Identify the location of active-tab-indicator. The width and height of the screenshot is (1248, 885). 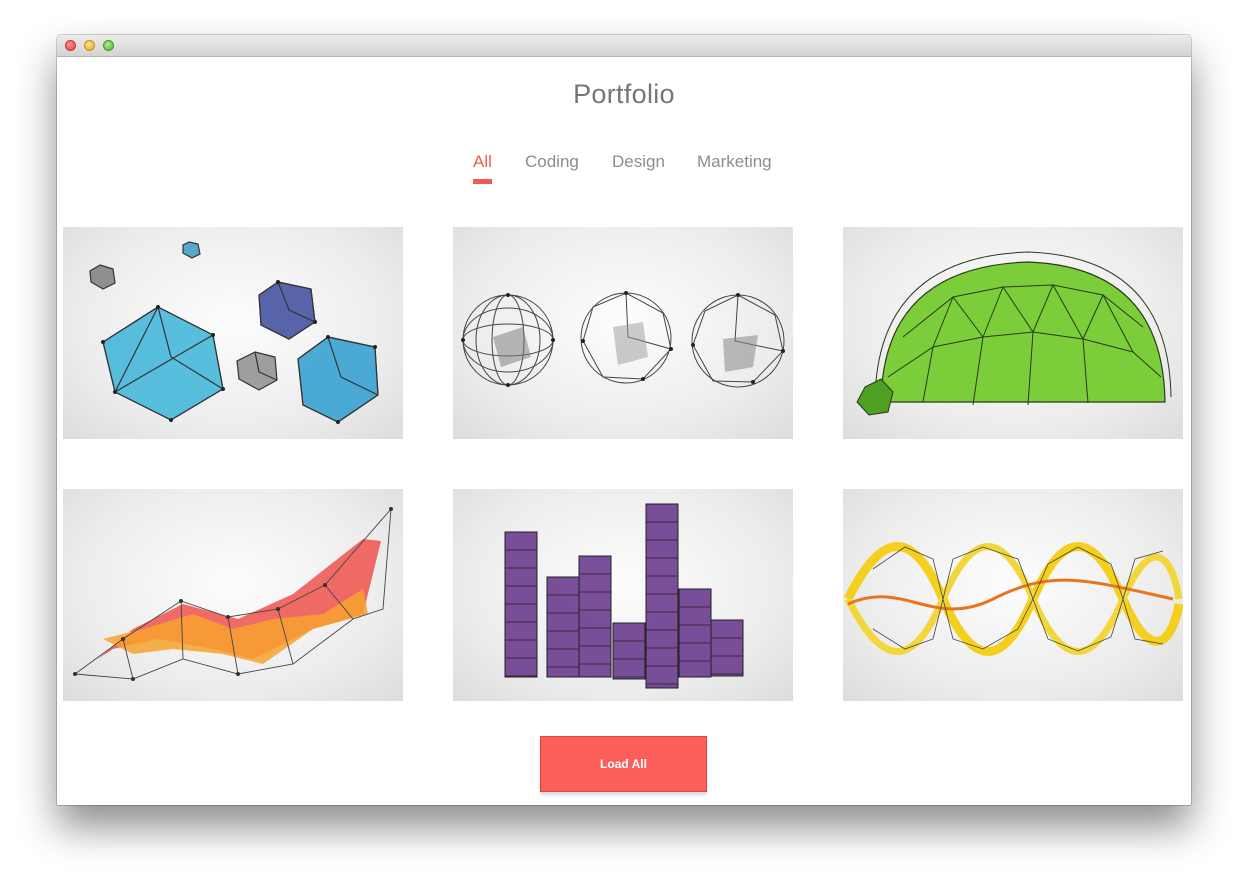
(482, 181).